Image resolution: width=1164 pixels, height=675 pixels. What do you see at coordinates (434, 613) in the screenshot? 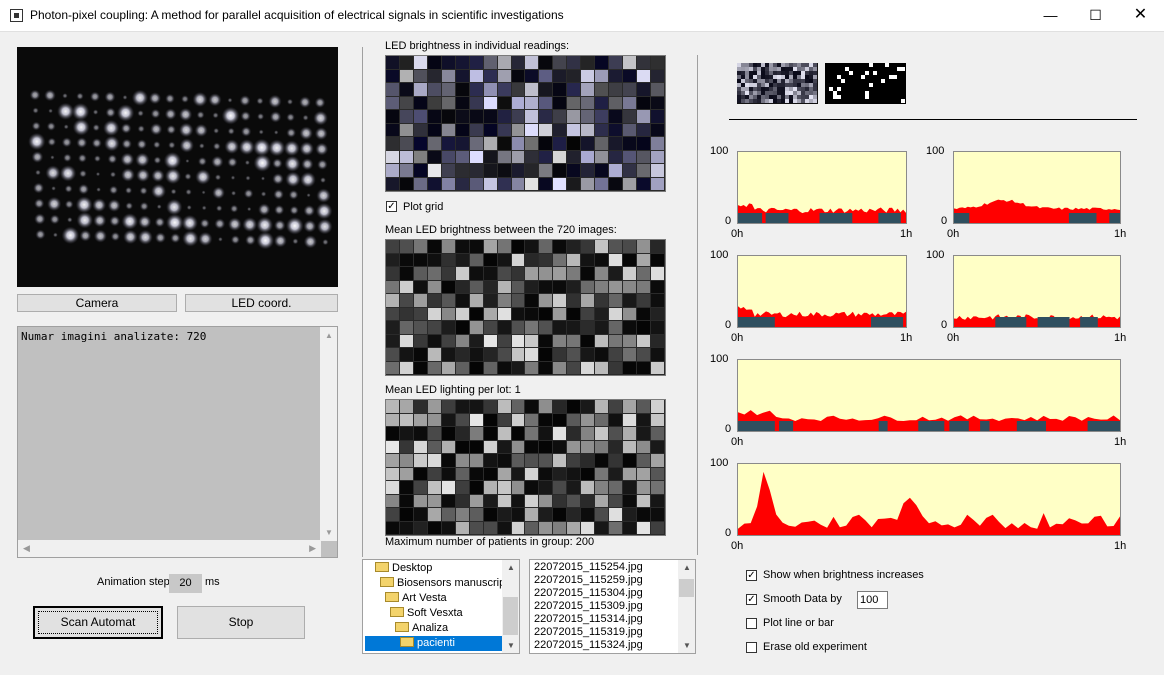
I see `folder-item: Soft Vesxta` at bounding box center [434, 613].